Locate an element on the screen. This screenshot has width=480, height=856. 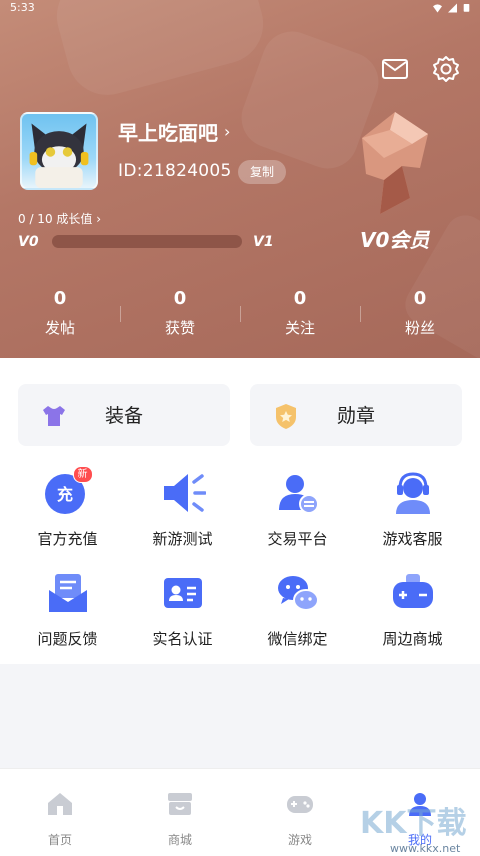
service-label: 官方充值 is located at coordinates (67, 539).